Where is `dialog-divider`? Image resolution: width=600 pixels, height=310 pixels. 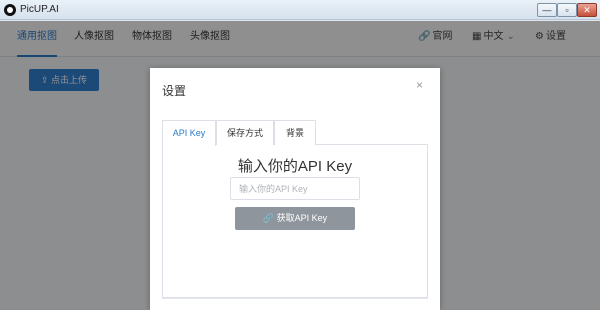
dialog-divider is located at coordinates (295, 298).